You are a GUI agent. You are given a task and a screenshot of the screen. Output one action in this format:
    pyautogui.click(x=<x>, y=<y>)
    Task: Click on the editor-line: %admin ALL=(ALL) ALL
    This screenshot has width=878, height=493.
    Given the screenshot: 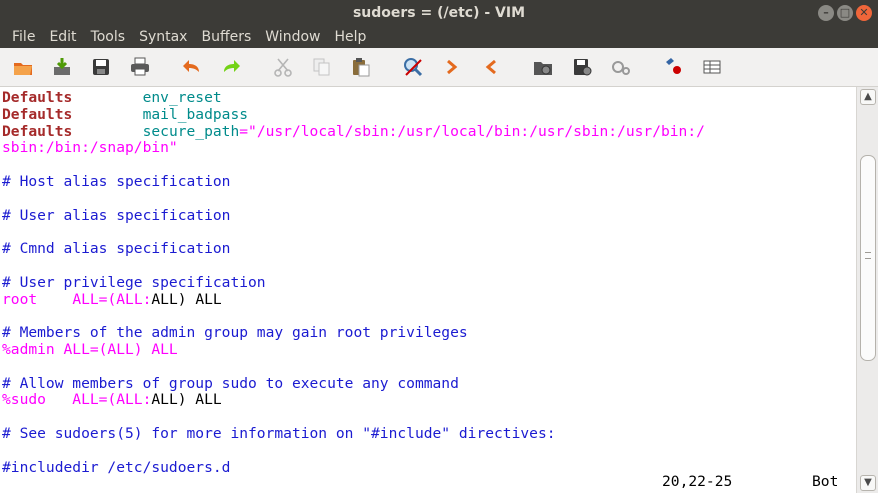 What is the action you would take?
    pyautogui.click(x=90, y=349)
    